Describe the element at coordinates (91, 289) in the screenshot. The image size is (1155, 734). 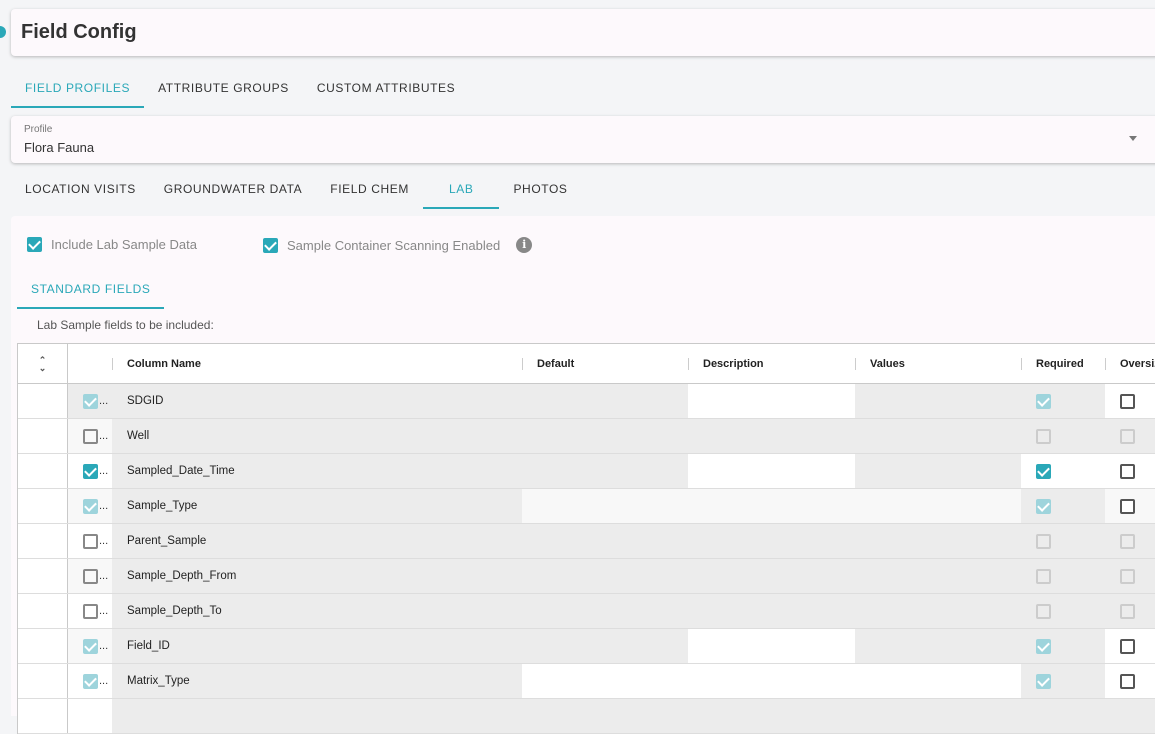
I see `tab-standard-fields: STANDARD FIELDS` at that location.